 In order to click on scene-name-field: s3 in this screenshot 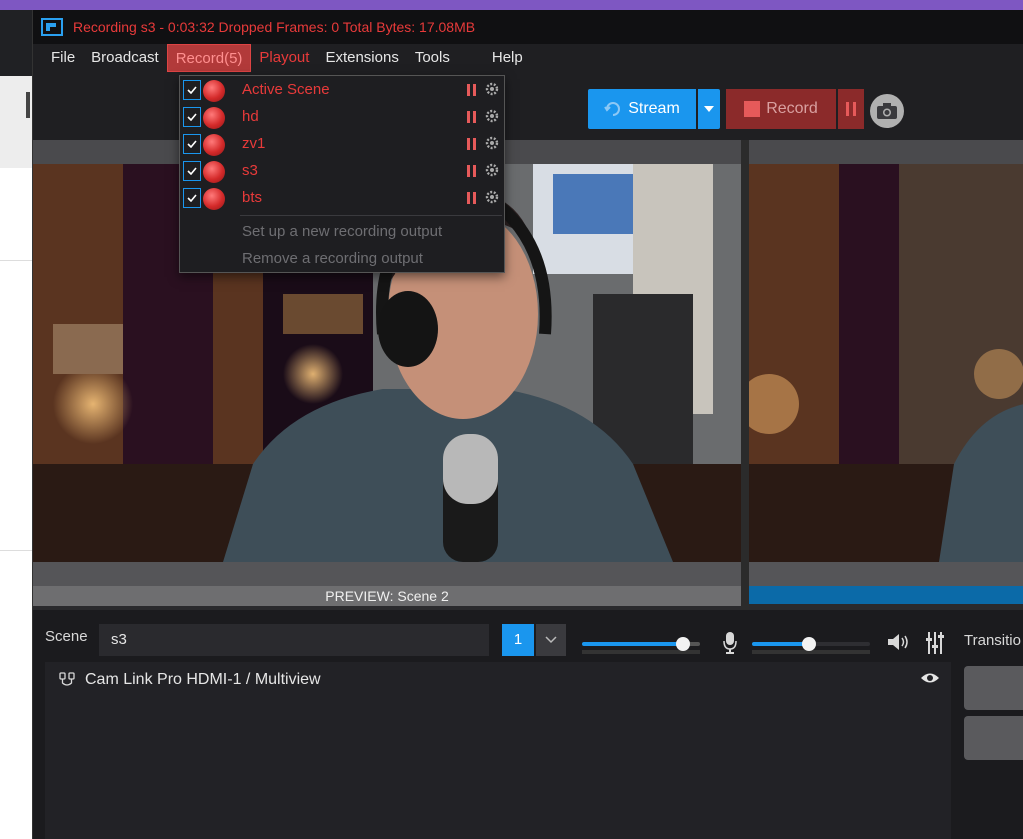, I will do `click(294, 640)`.